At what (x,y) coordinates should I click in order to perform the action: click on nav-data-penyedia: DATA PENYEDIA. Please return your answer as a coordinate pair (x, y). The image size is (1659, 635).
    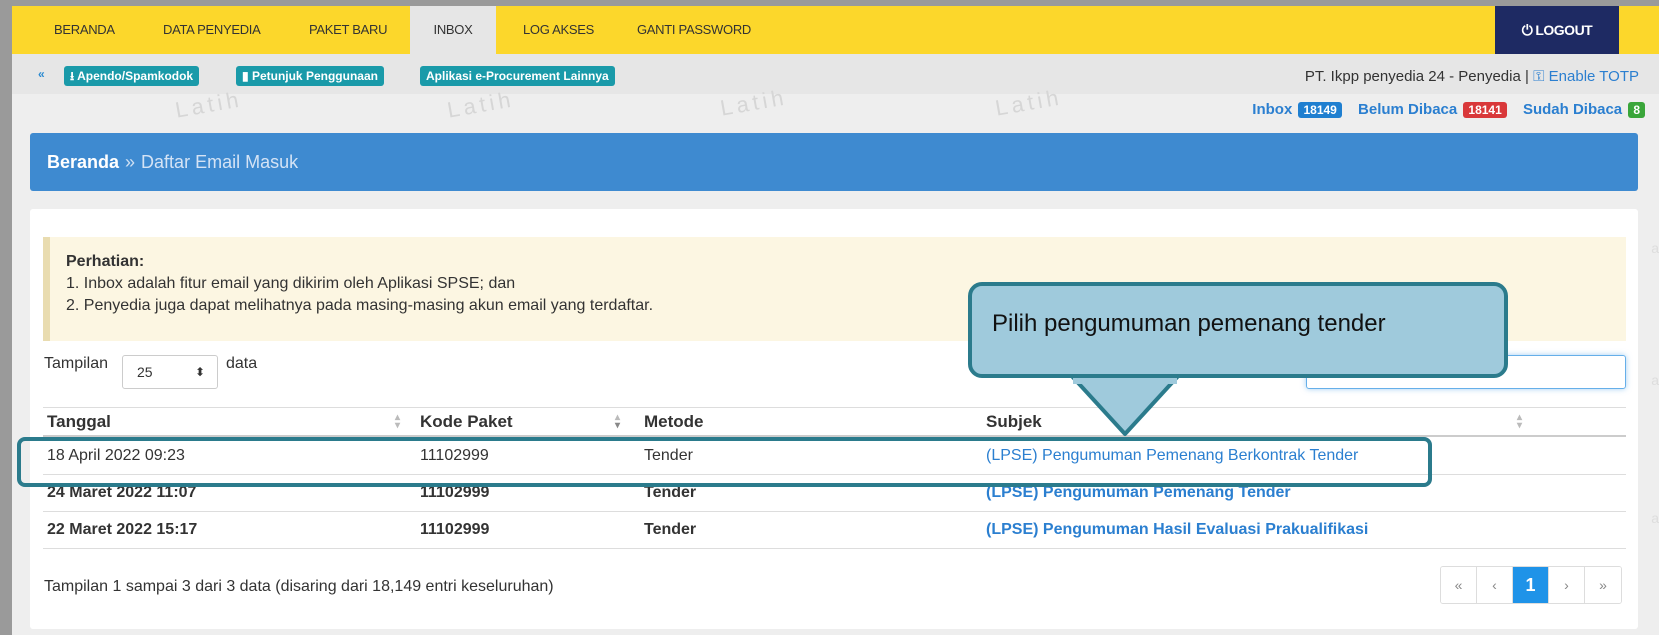
    Looking at the image, I should click on (212, 30).